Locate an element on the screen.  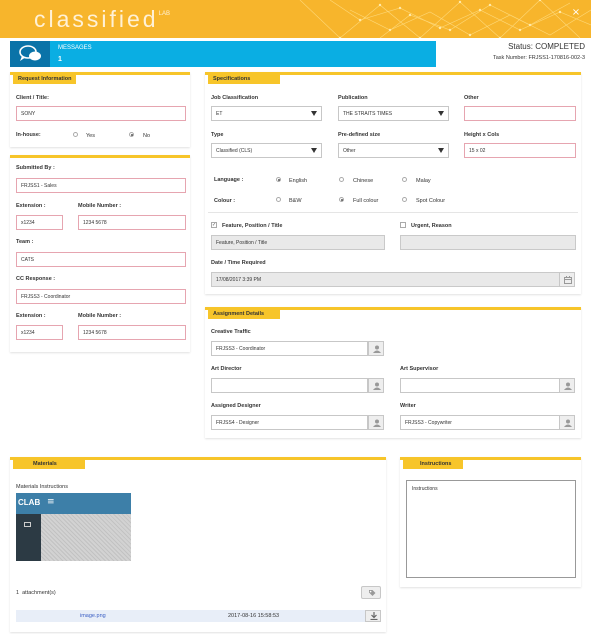
submitted-by-input: FRJSS1 - Sales is located at coordinates (101, 185).